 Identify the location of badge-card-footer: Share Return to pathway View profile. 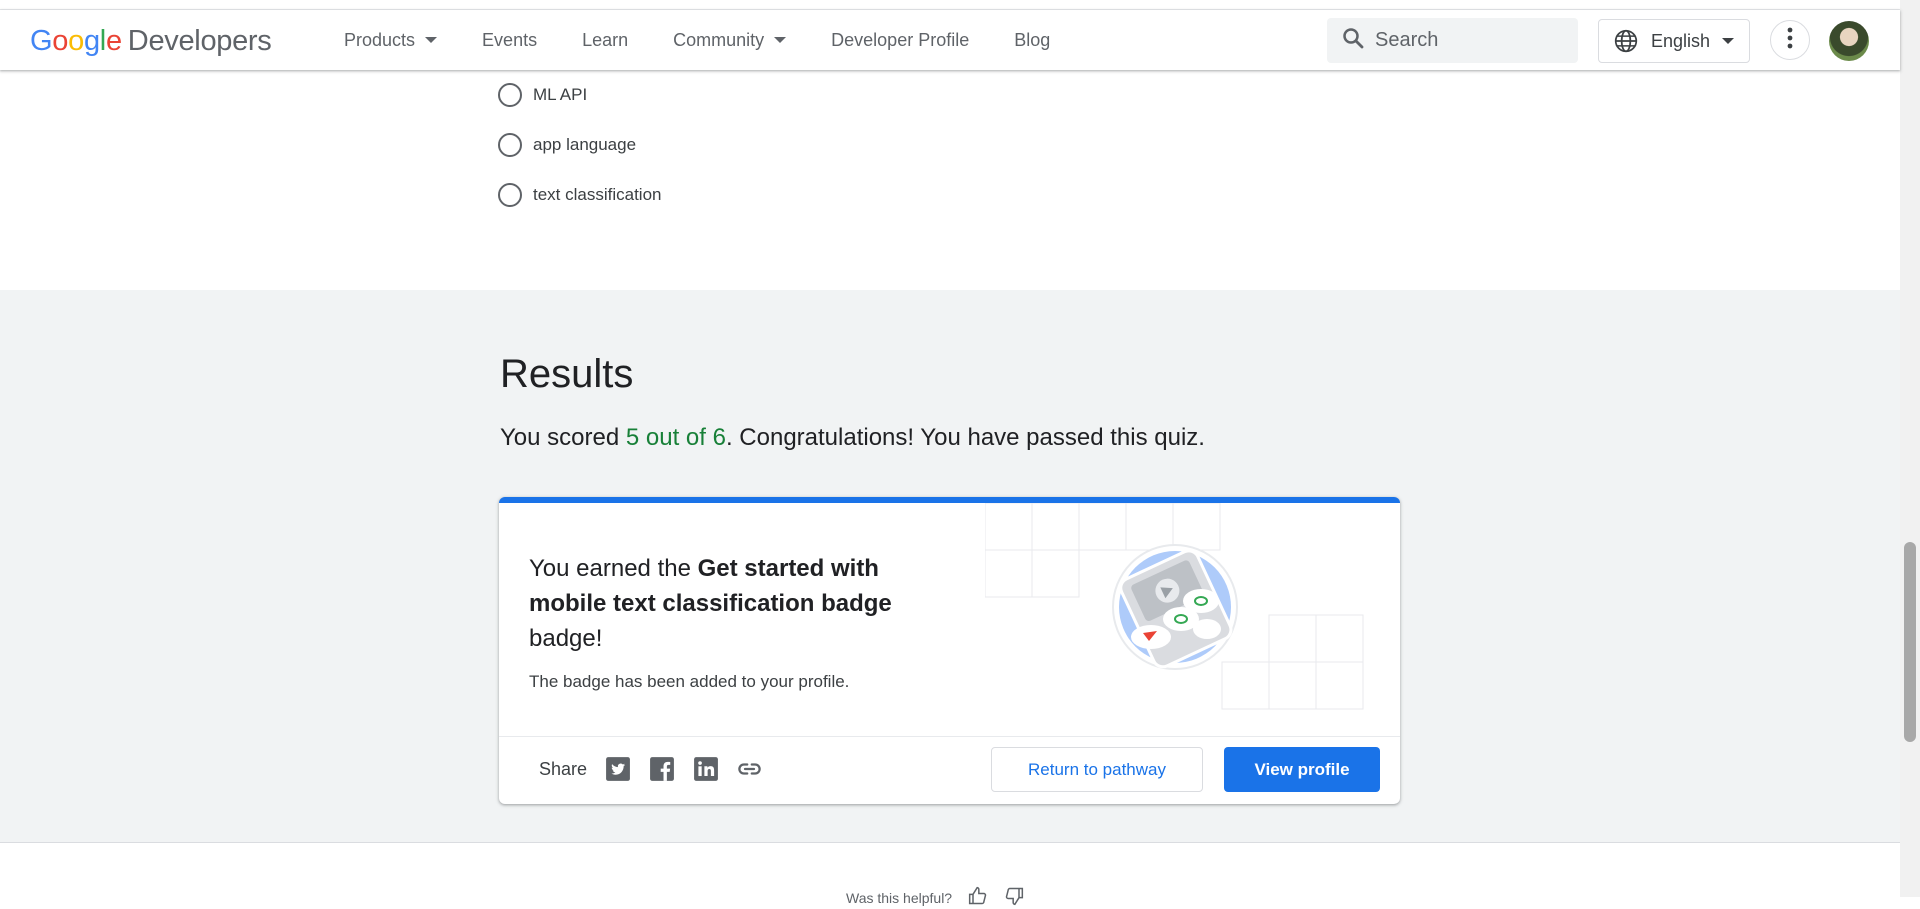
(949, 770).